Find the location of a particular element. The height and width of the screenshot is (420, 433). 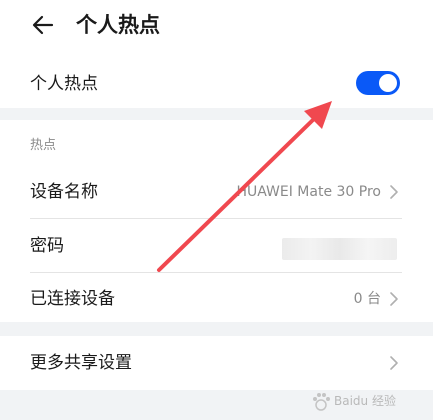

baidu-jingyan-watermark: Baidu 经验 is located at coordinates (364, 402).